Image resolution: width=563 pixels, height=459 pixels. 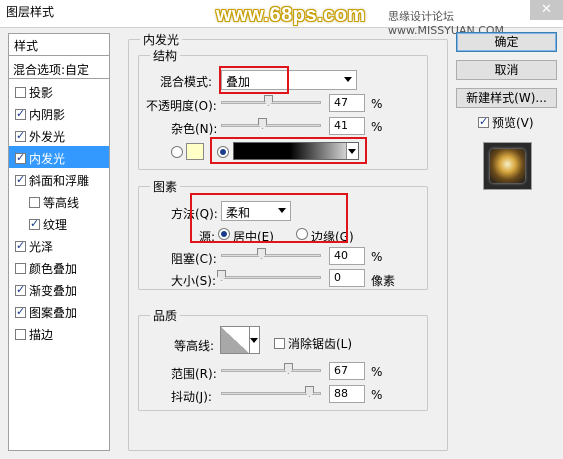 What do you see at coordinates (41, 247) in the screenshot?
I see `style-item-label: 光泽` at bounding box center [41, 247].